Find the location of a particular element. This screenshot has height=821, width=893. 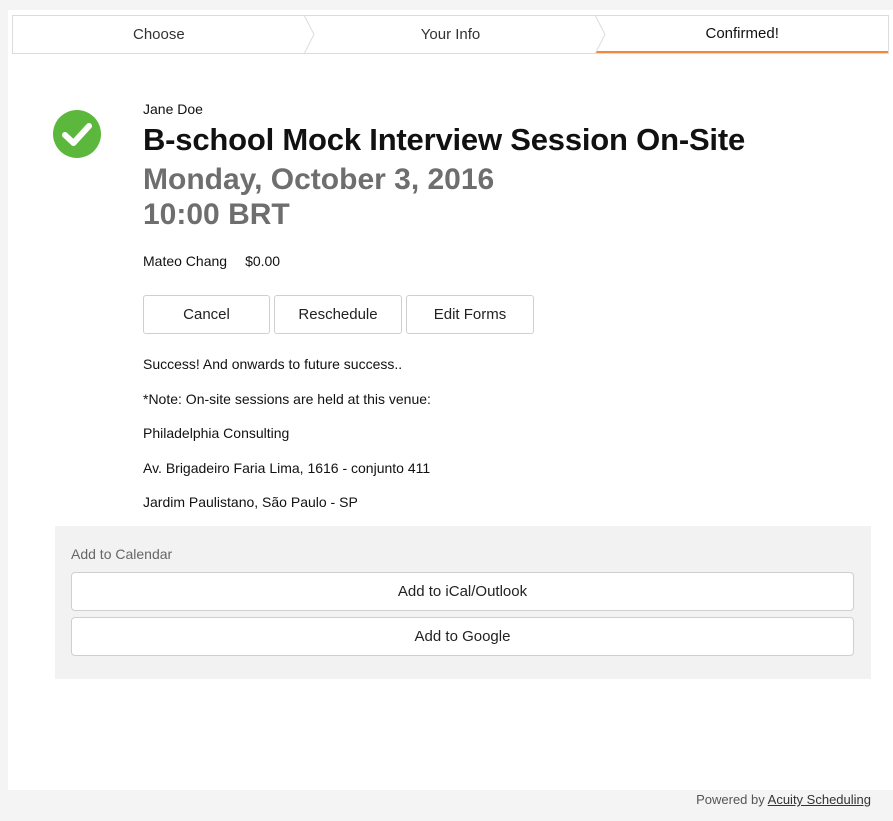

powered-by-footer: Powered by Acuity Scheduling is located at coordinates (783, 799).